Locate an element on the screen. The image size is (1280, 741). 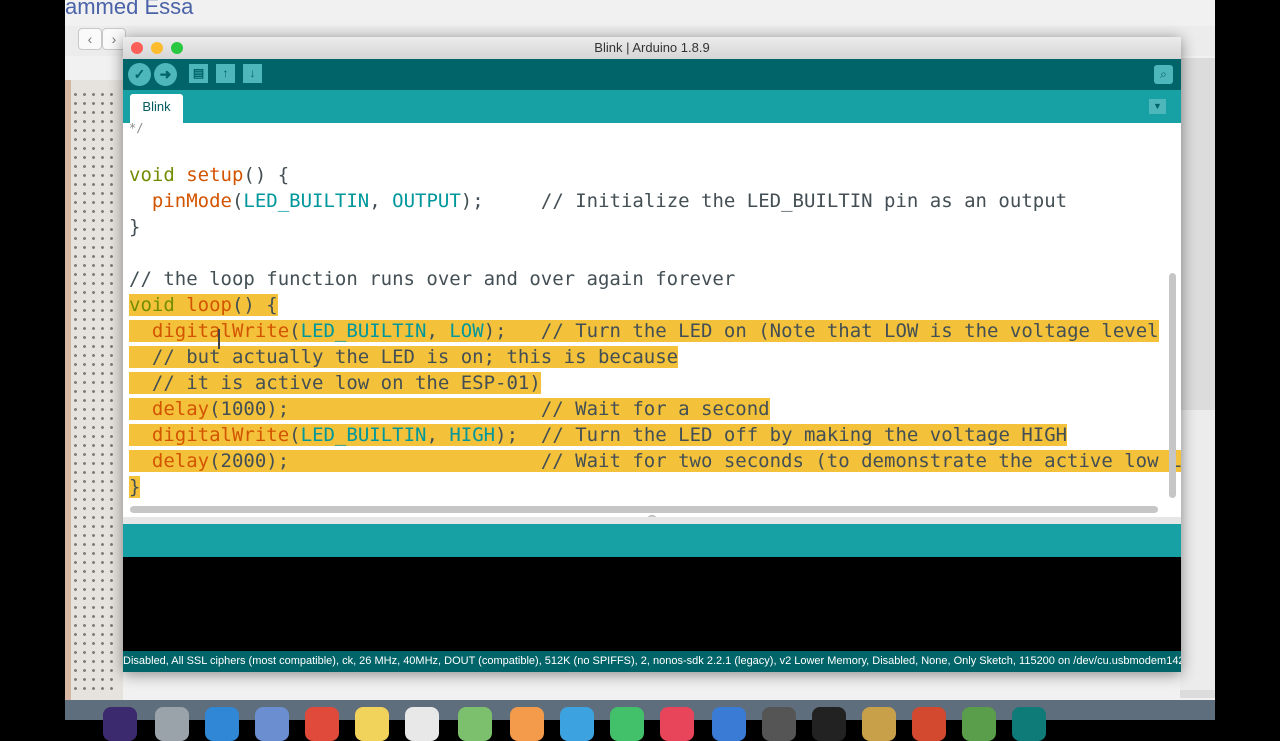
breadboard-holes is located at coordinates (94, 390).